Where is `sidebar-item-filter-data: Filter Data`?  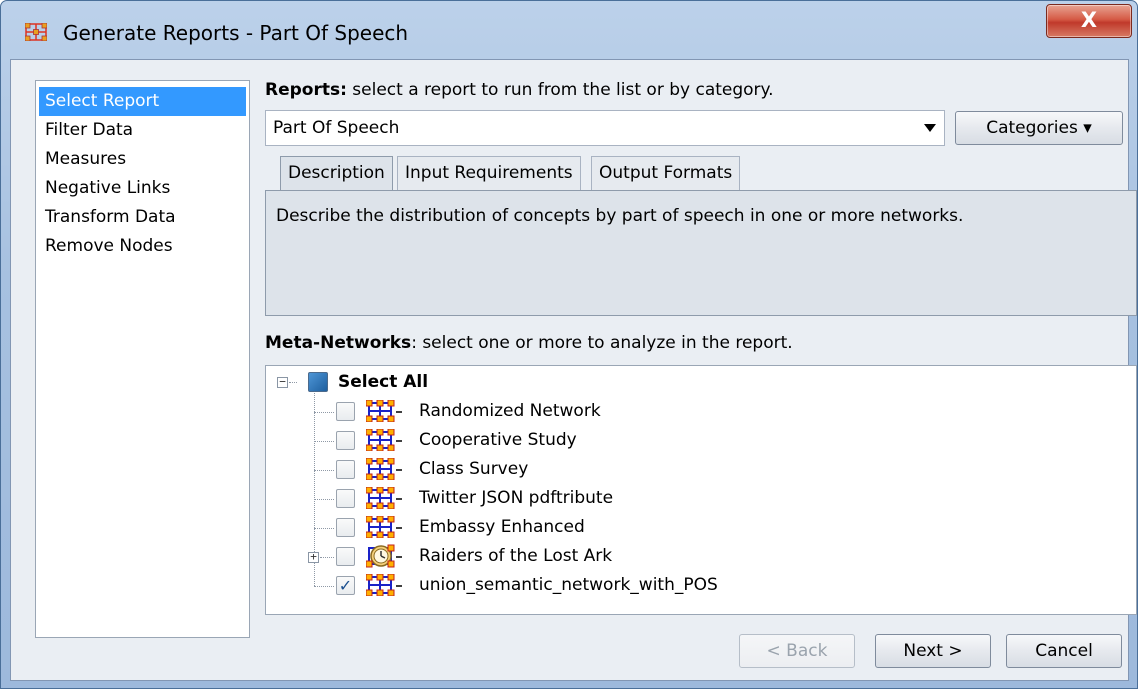 sidebar-item-filter-data: Filter Data is located at coordinates (142, 130).